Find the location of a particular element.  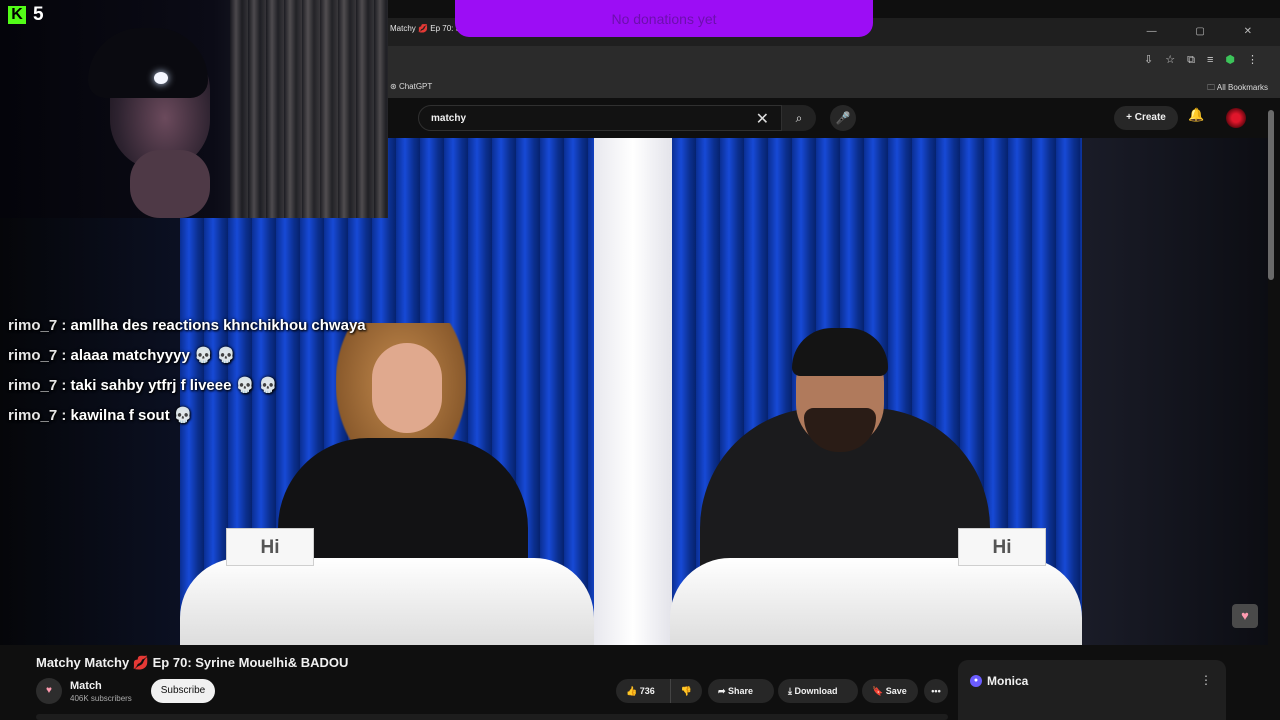

viewer-count: 5 is located at coordinates (38, 14).